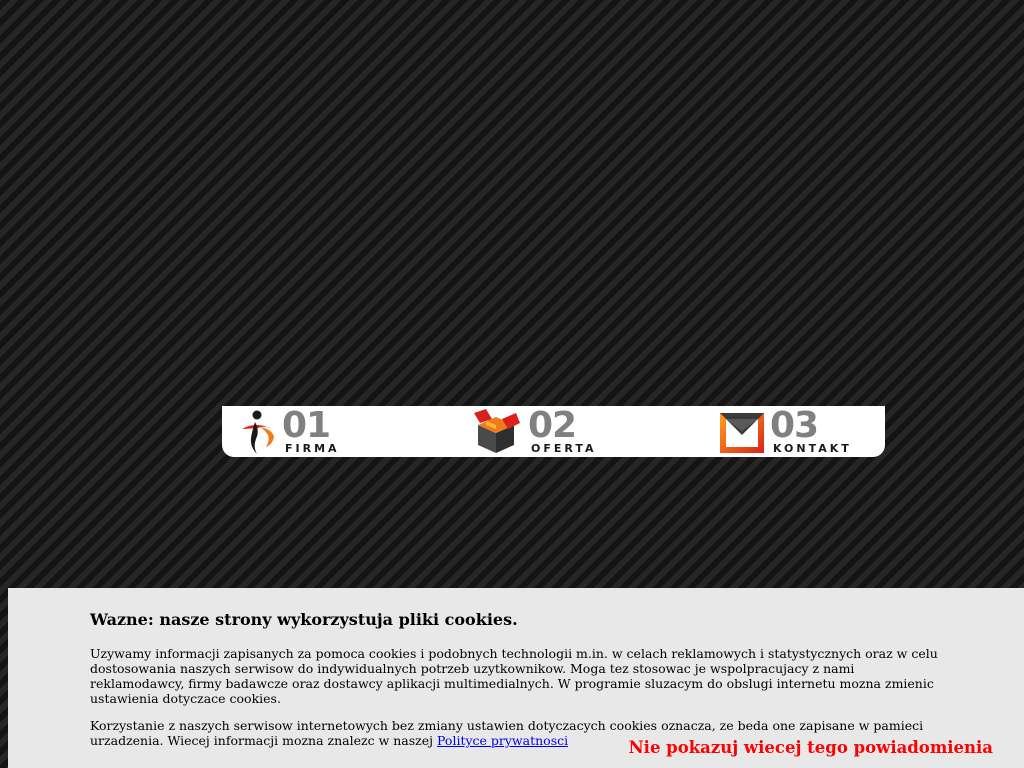 The height and width of the screenshot is (768, 1024). What do you see at coordinates (306, 426) in the screenshot?
I see `nav-number: 01` at bounding box center [306, 426].